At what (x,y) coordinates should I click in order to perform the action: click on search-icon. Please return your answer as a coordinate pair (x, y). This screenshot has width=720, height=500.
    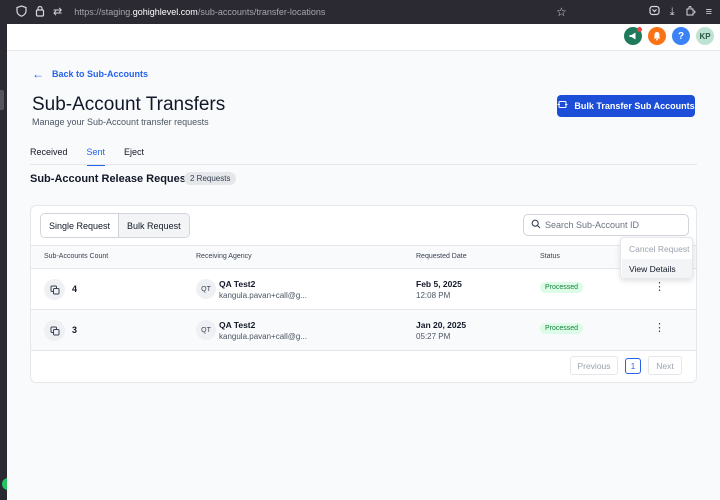
    Looking at the image, I should click on (536, 225).